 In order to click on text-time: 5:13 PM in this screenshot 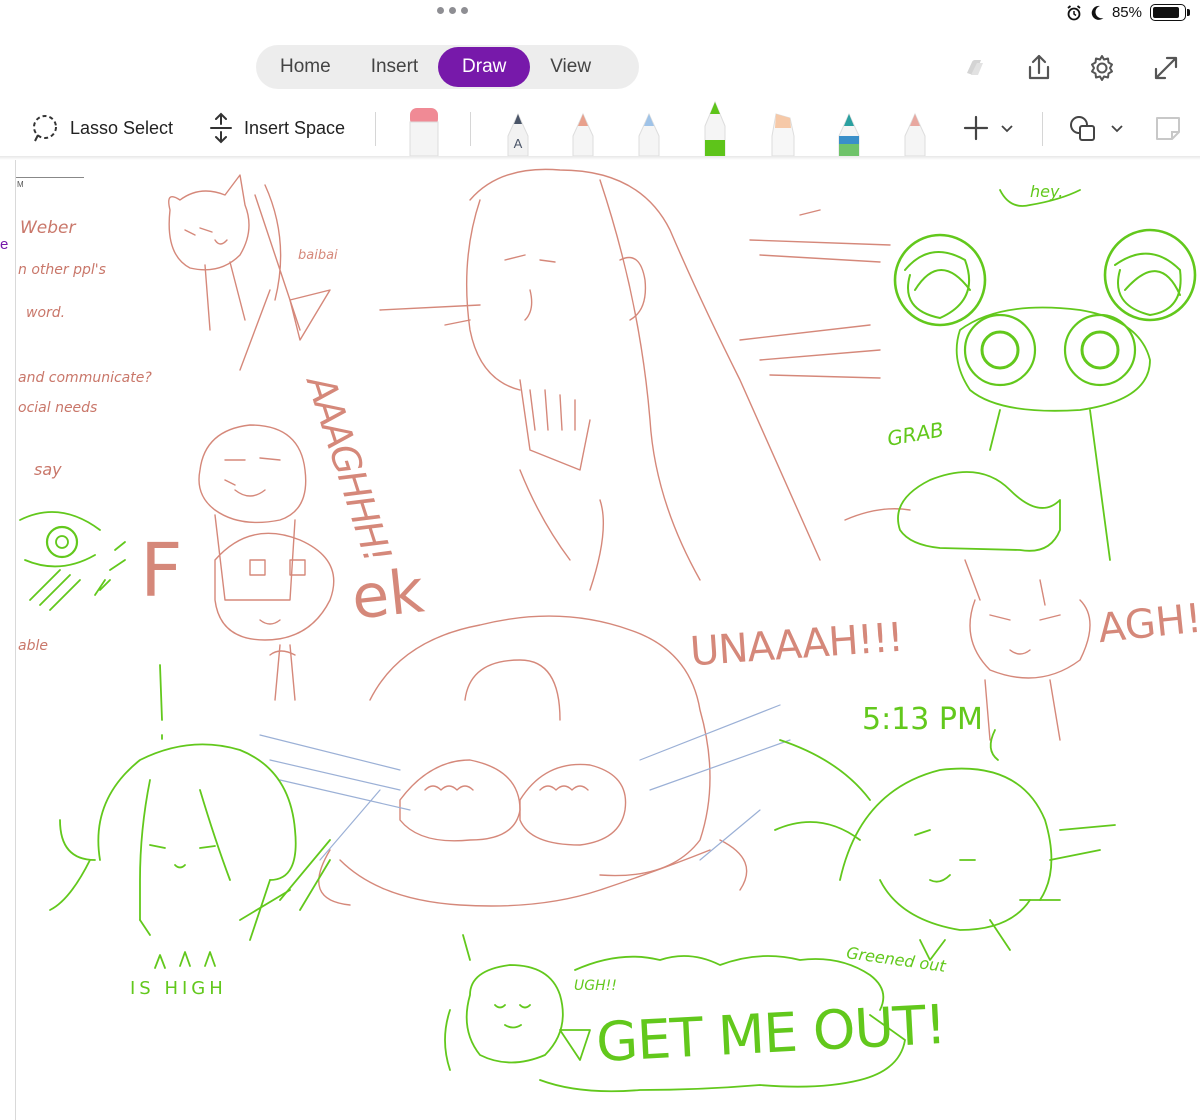, I will do `click(922, 719)`.